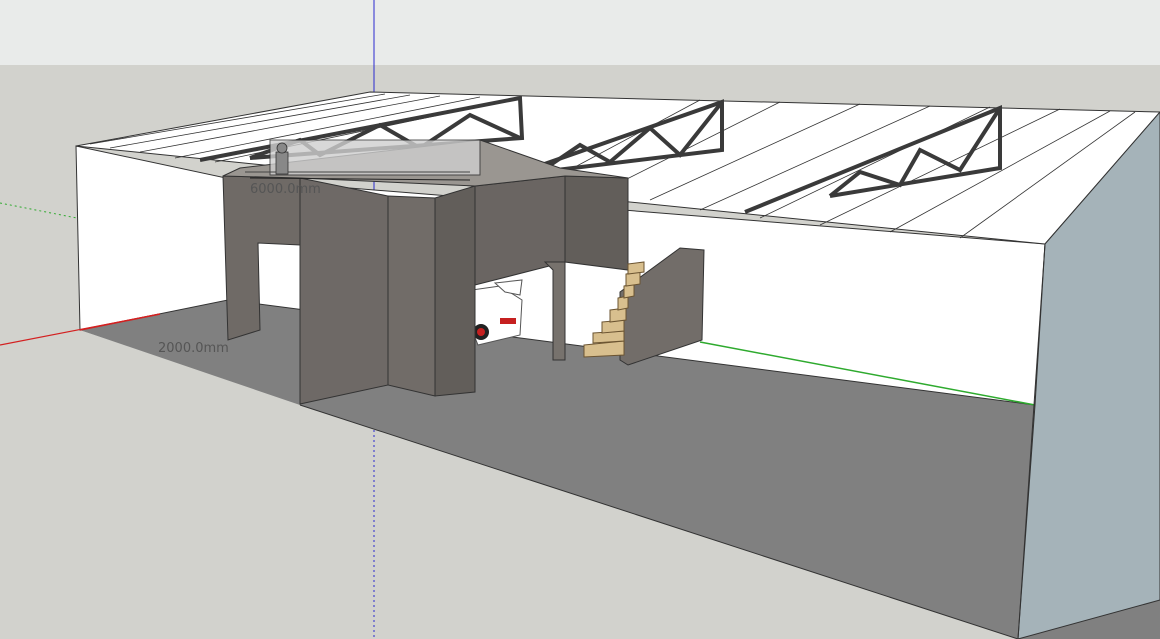 This screenshot has width=1160, height=639. I want to click on front-wall-panel, so click(344, 291).